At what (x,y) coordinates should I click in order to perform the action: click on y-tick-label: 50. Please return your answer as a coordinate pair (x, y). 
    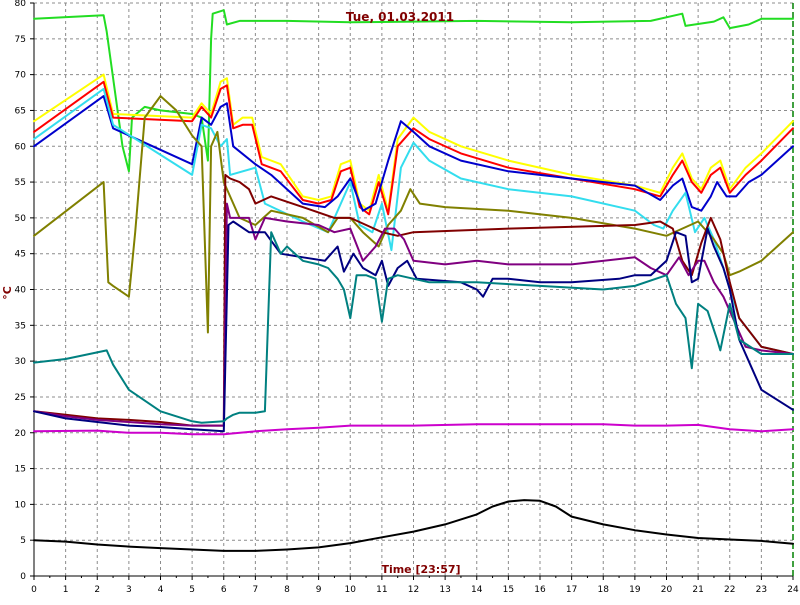
    Looking at the image, I should click on (21, 219).